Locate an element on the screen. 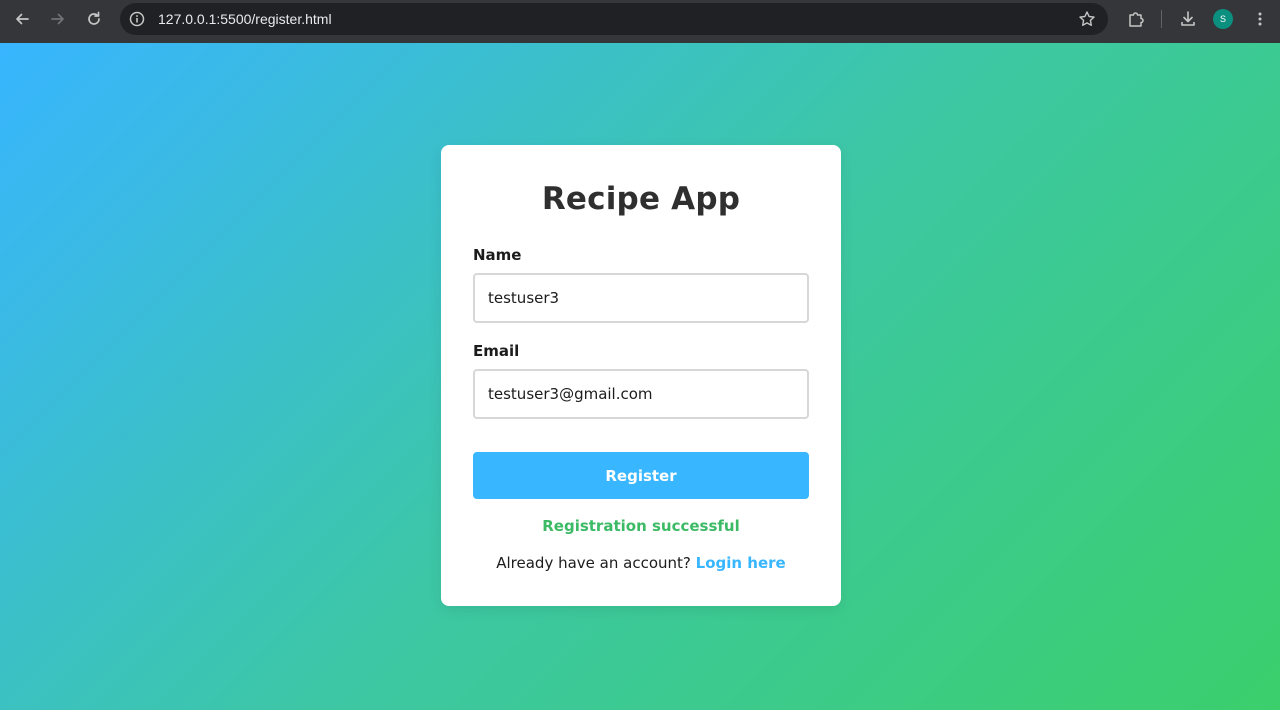 This screenshot has height=710, width=1280. menu-button is located at coordinates (1260, 19).